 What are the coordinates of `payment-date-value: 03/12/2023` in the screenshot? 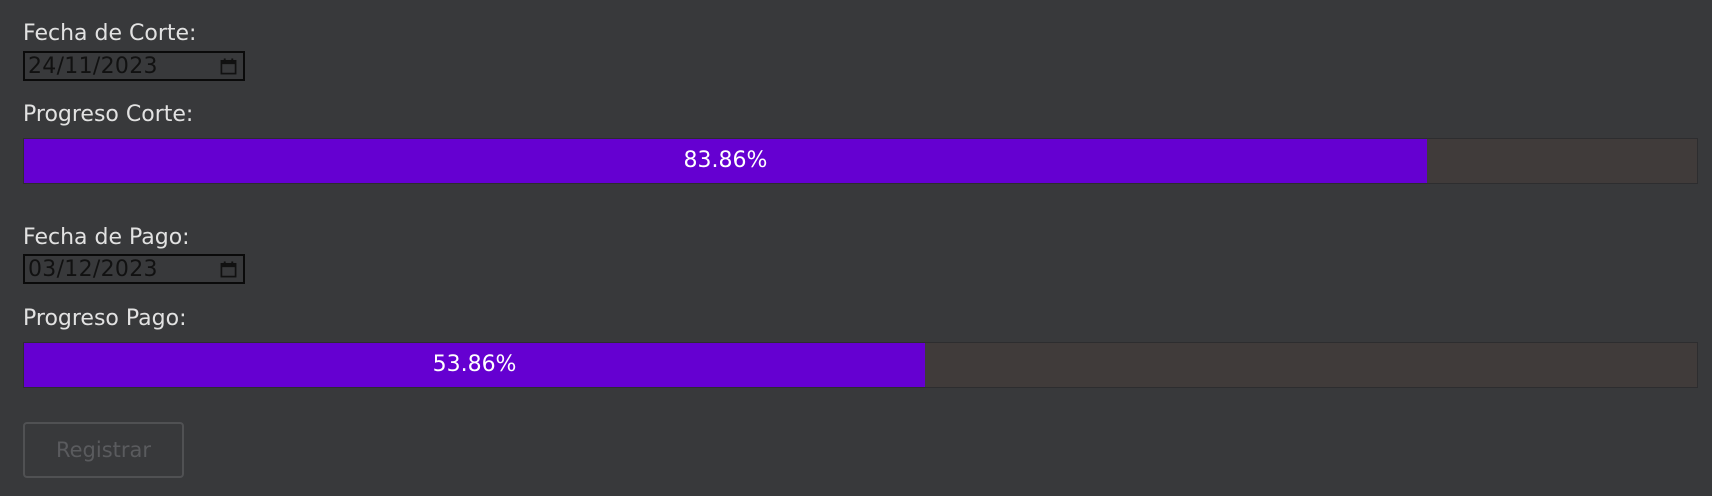 It's located at (93, 269).